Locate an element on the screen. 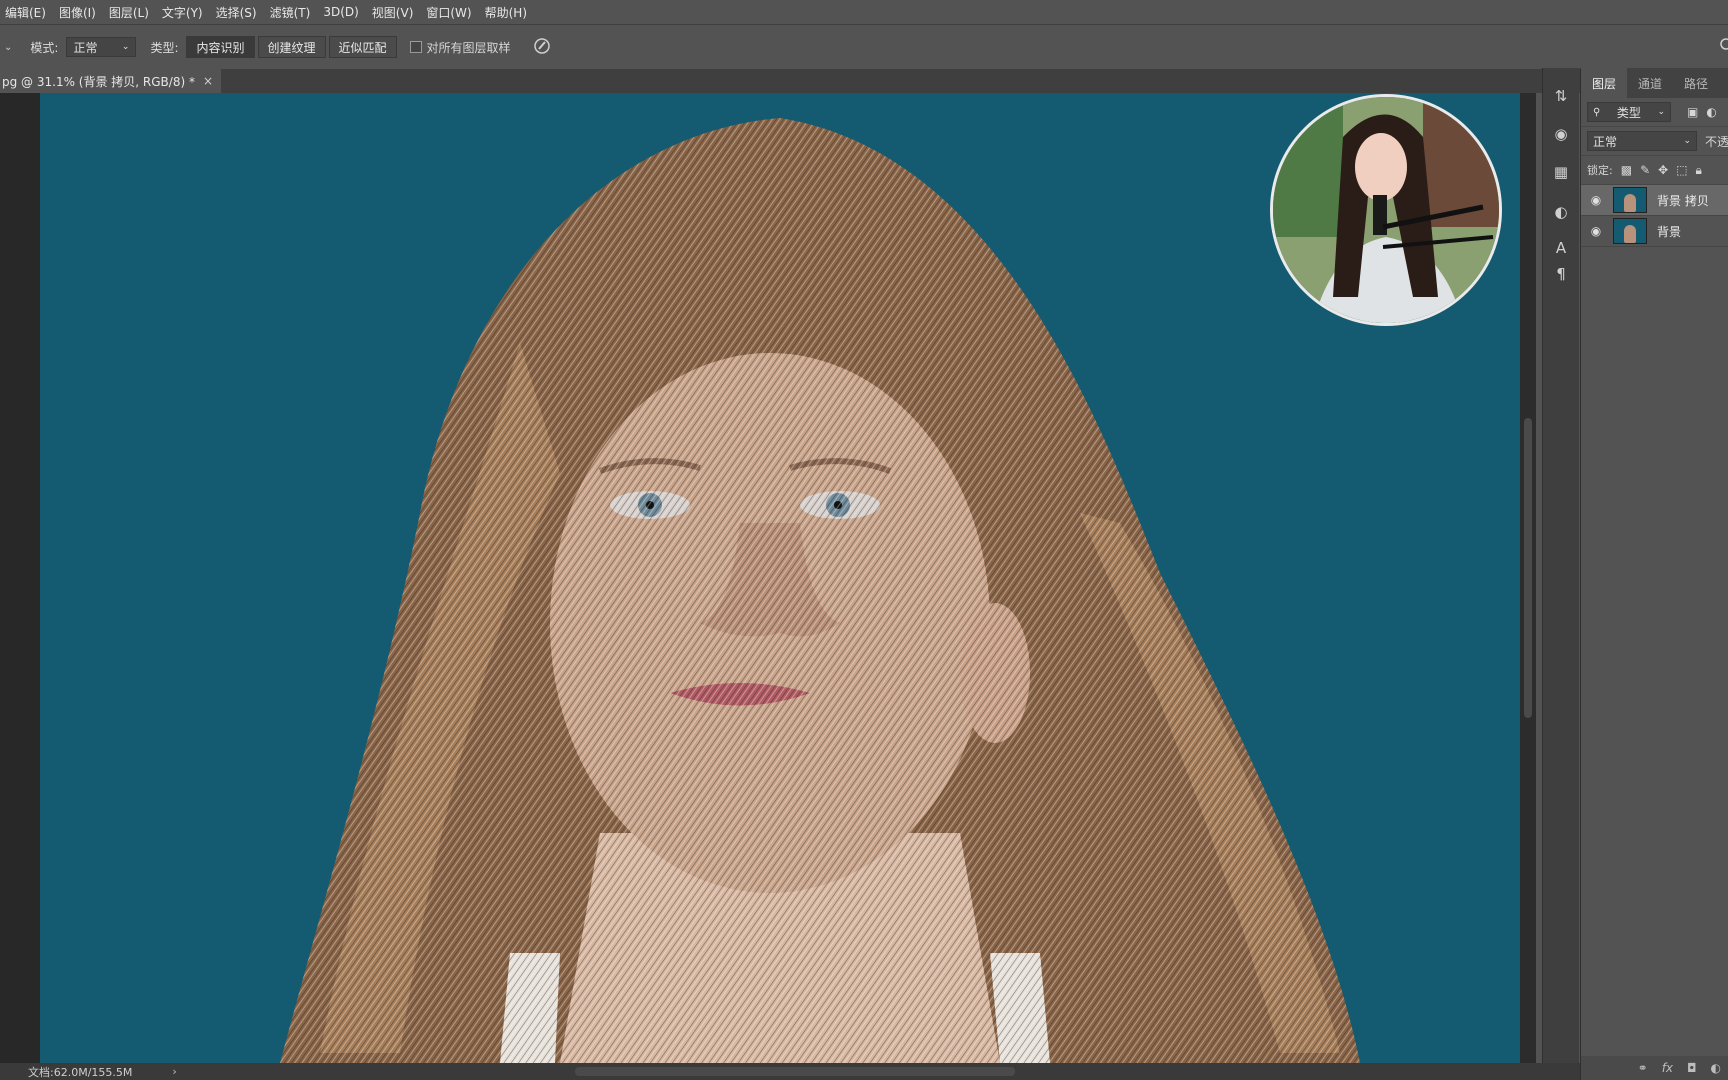 This screenshot has width=1728, height=1080. lock-artboard-icon: ⬚ is located at coordinates (1681, 170).